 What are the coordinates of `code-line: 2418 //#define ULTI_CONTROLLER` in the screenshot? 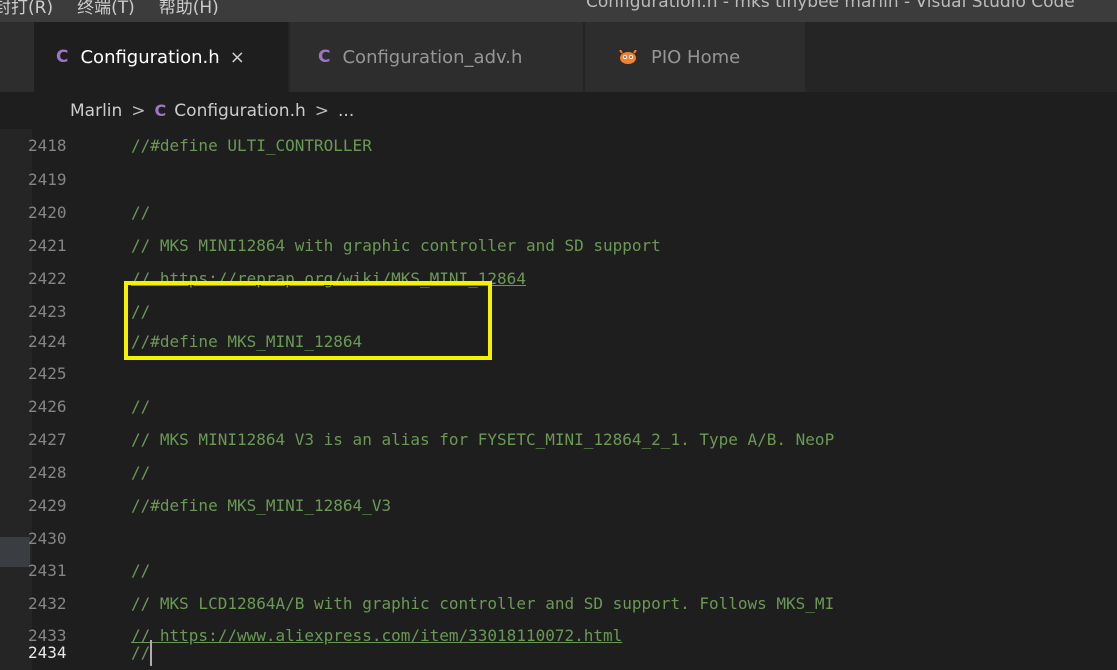 It's located at (558, 146).